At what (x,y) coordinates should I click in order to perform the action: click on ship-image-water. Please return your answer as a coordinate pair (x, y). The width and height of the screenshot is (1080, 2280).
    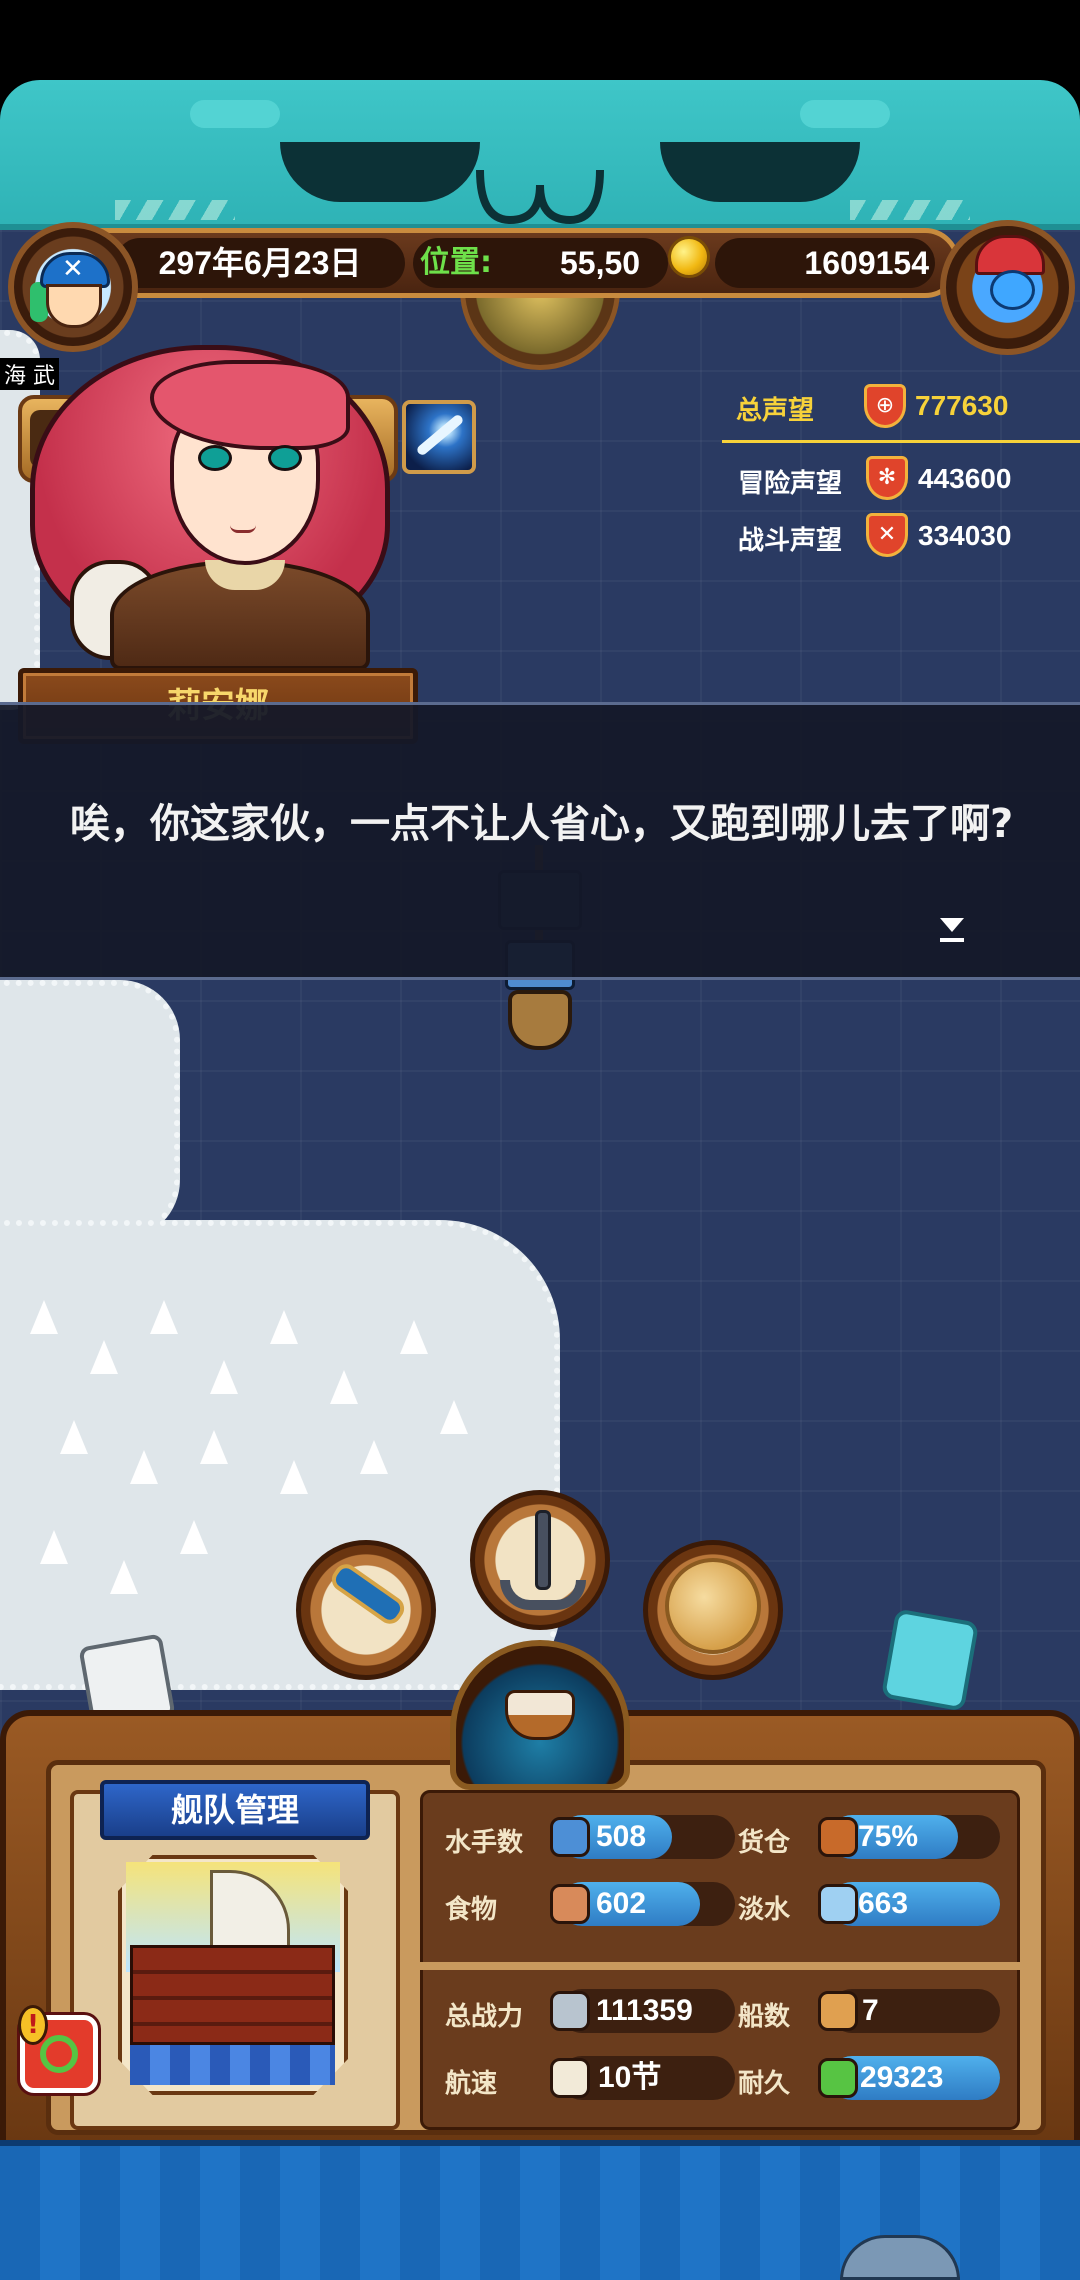
    Looking at the image, I should click on (232, 2065).